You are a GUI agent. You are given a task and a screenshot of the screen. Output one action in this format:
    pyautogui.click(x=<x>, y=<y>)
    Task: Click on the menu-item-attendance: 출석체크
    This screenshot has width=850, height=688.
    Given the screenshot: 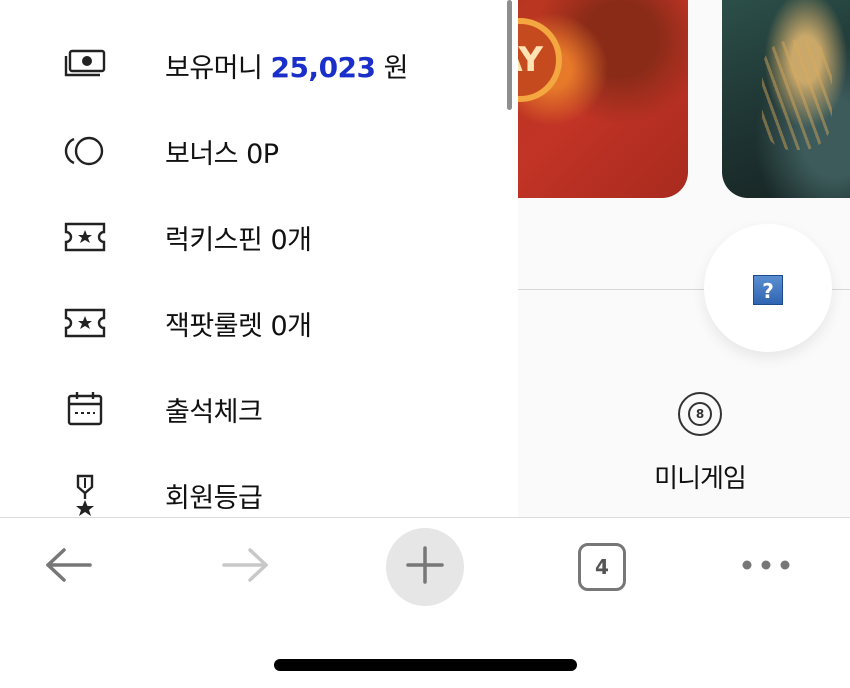 What is the action you would take?
    pyautogui.click(x=259, y=409)
    